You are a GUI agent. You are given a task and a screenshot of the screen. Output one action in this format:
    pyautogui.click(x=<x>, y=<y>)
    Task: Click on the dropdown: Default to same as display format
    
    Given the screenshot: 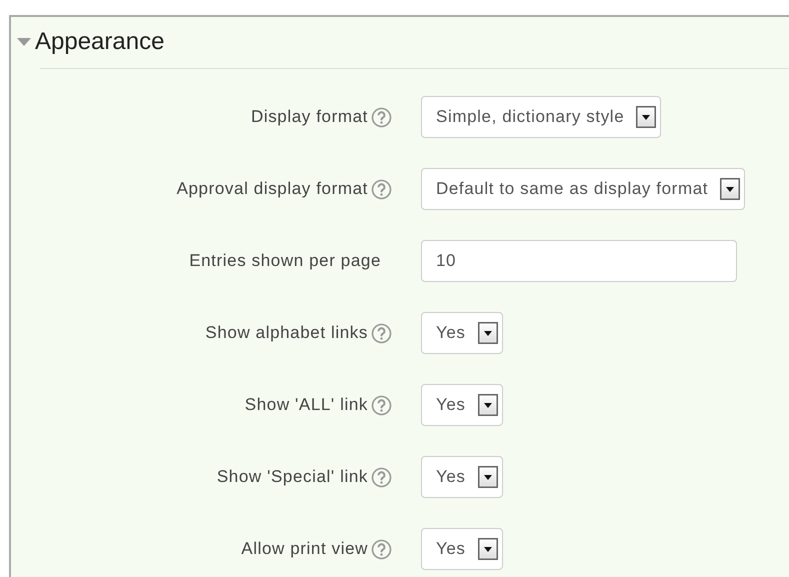 What is the action you would take?
    pyautogui.click(x=583, y=189)
    